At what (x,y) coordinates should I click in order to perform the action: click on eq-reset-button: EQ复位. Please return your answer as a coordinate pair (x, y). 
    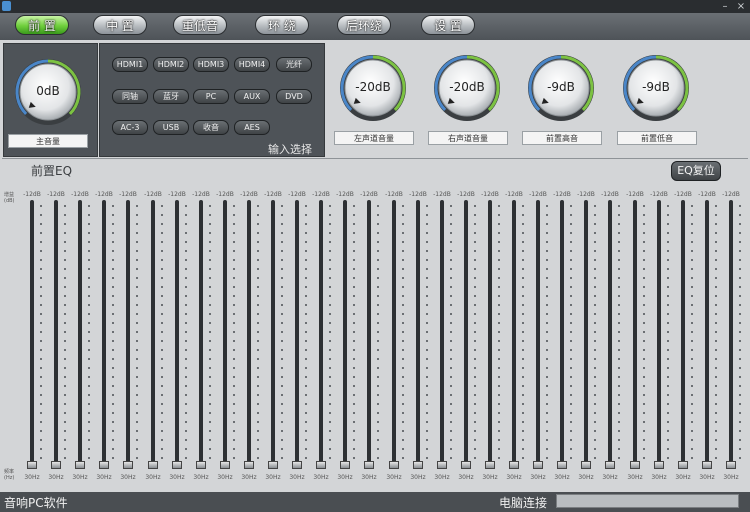
    Looking at the image, I should click on (696, 171).